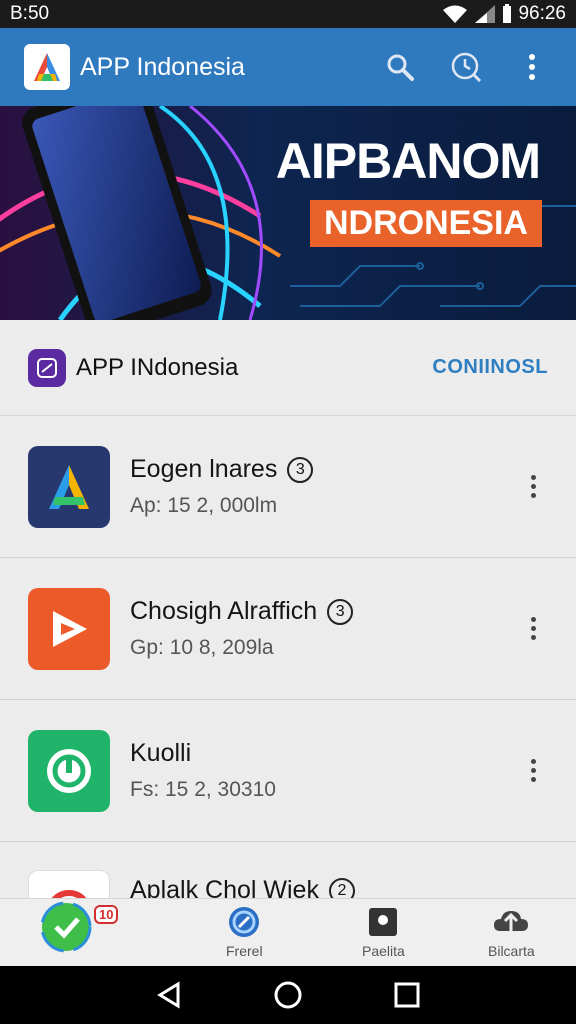  I want to click on app-bar: APP Indonesia, so click(288, 67).